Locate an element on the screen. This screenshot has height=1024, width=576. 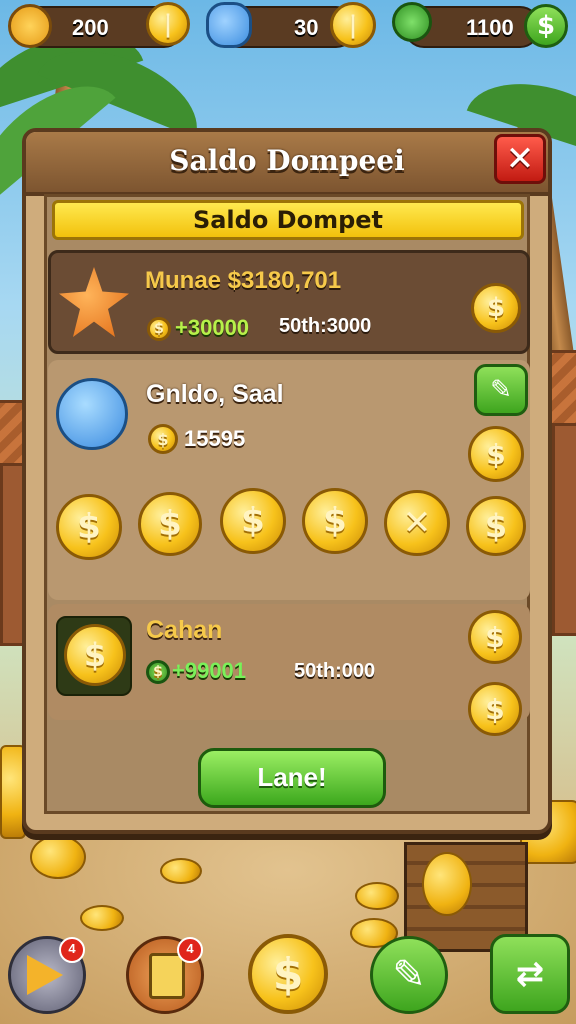
badge-icon is located at coordinates (30, 26).